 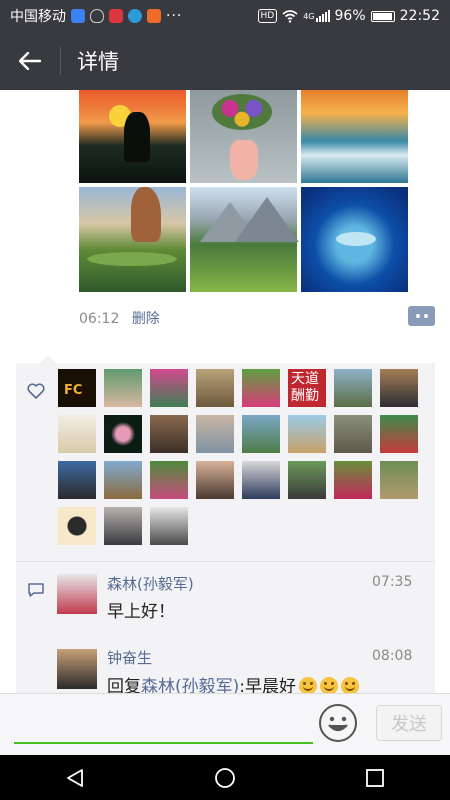 What do you see at coordinates (116, 16) in the screenshot?
I see `video-app-icon` at bounding box center [116, 16].